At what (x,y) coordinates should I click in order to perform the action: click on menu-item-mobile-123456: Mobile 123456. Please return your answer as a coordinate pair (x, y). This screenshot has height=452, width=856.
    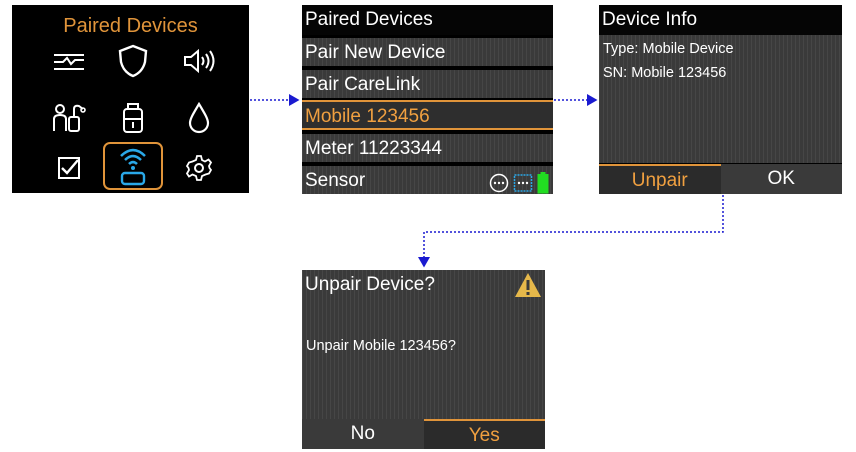
    Looking at the image, I should click on (427, 115).